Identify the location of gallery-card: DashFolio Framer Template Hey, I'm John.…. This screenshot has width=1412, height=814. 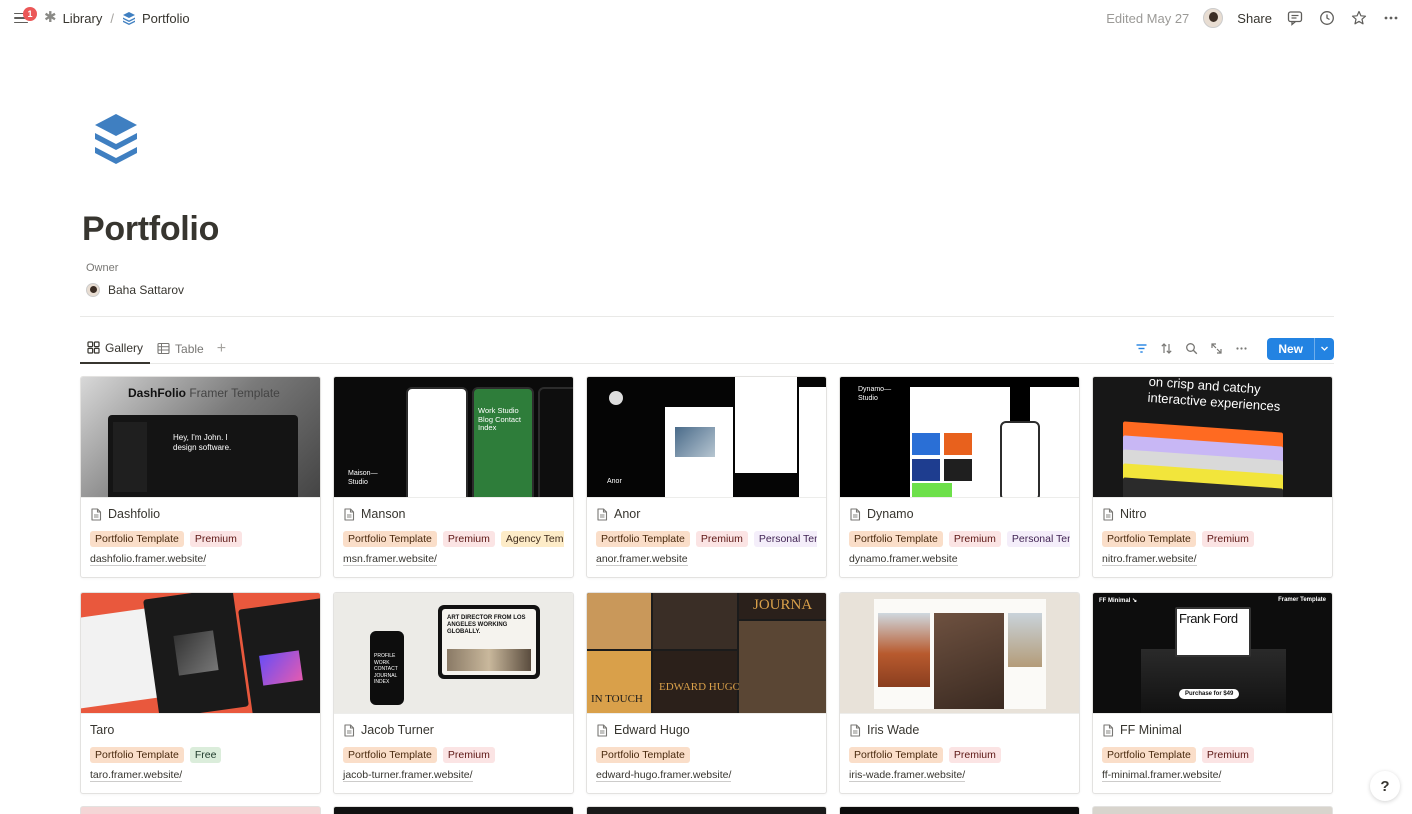
(200, 477).